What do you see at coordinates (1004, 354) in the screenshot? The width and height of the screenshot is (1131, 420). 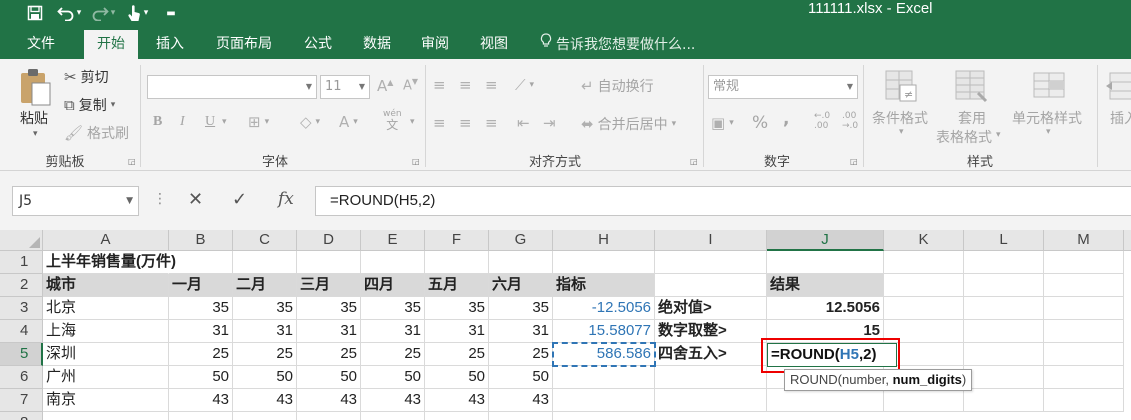 I see `cell-l5` at bounding box center [1004, 354].